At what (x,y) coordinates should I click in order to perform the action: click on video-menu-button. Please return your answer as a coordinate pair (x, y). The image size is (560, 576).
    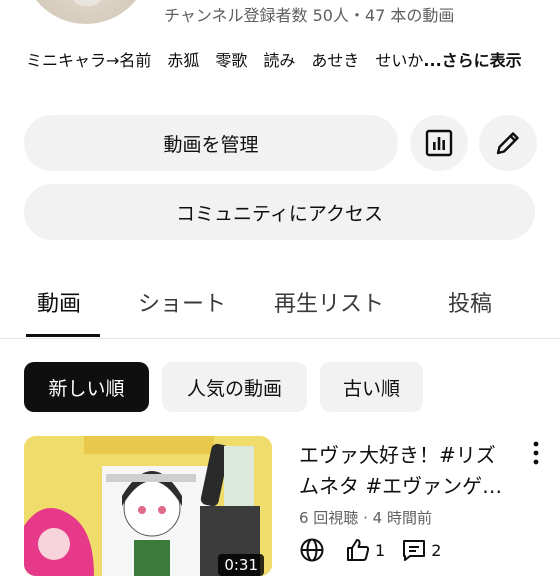
    Looking at the image, I should click on (536, 454).